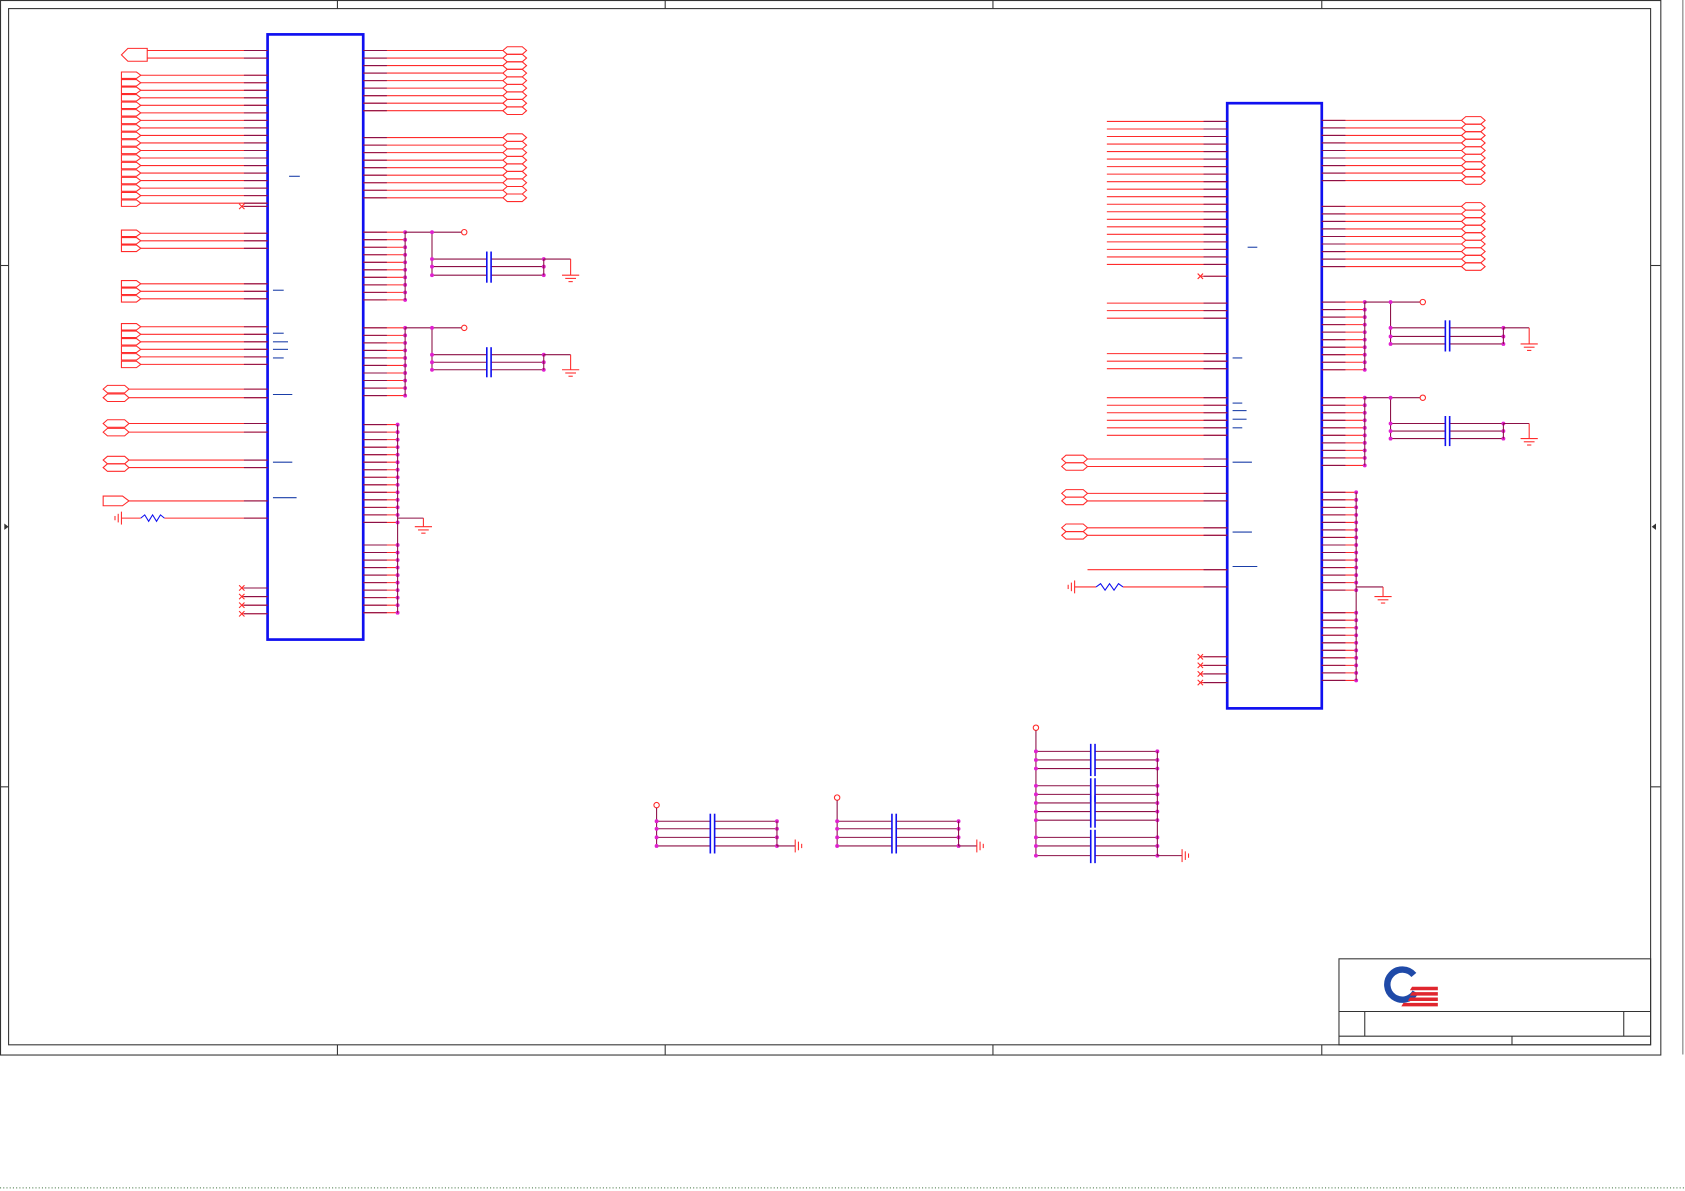  I want to click on offpage-connector, so click(134, 54).